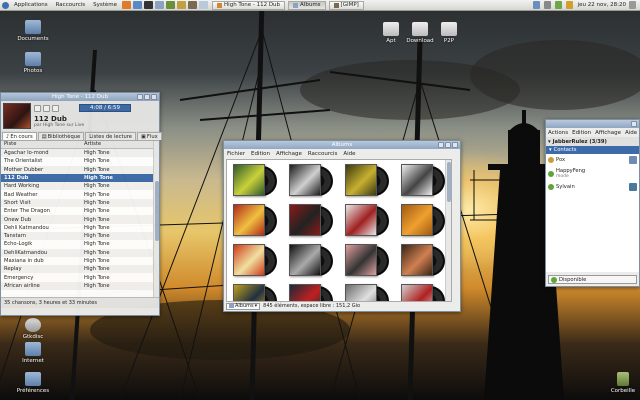  I want to click on desktop-icon-photos: Photos, so click(33, 63).